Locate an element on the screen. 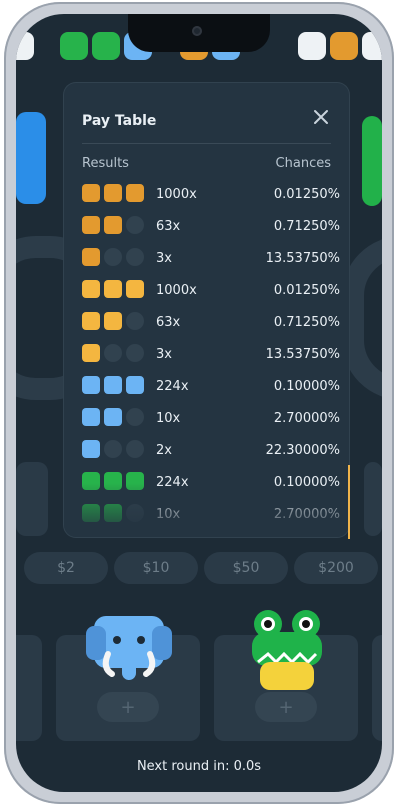 The height and width of the screenshot is (806, 400). bet-button-50: $50 is located at coordinates (246, 568).